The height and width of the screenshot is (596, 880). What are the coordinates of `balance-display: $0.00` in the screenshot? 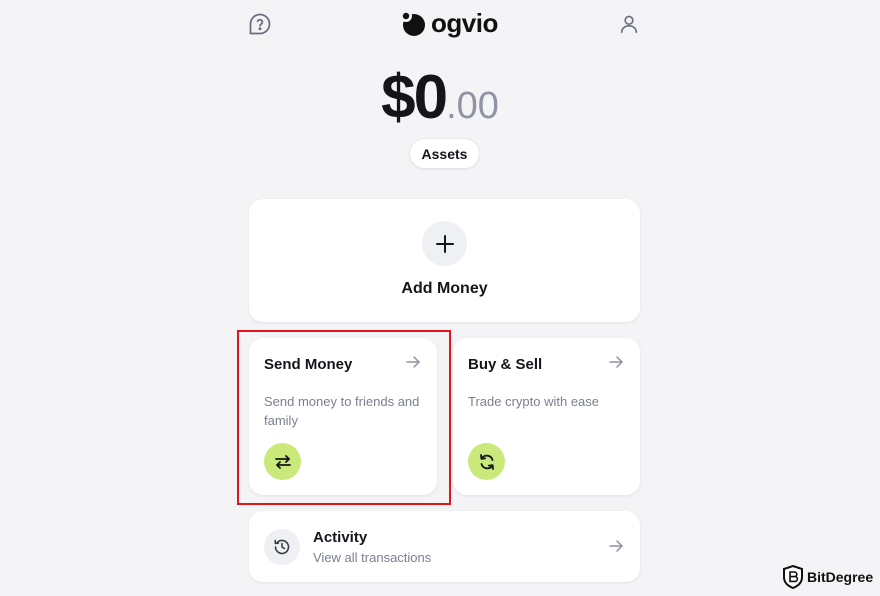 It's located at (440, 97).